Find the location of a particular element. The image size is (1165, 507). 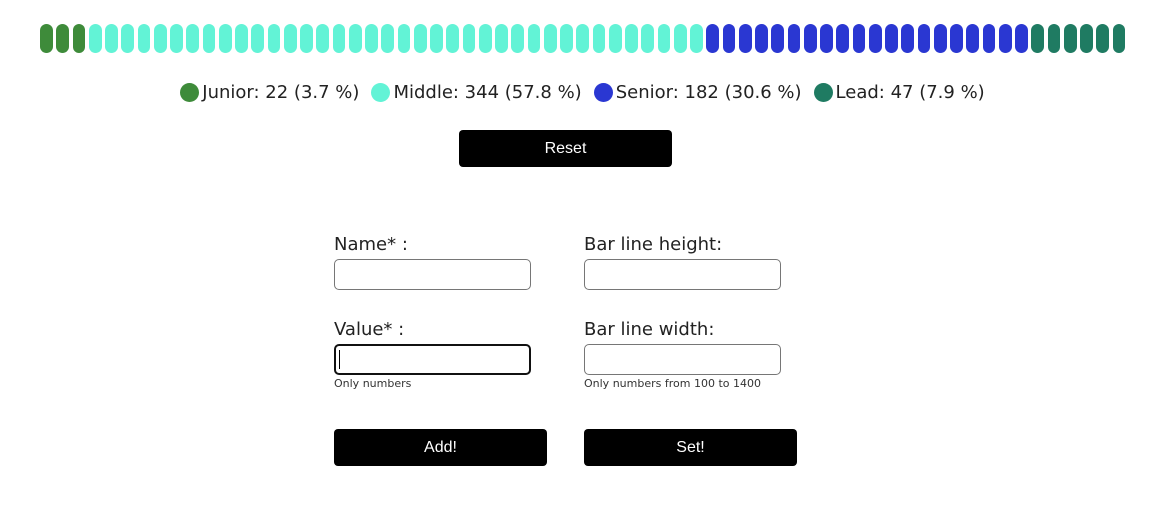

value-input is located at coordinates (432, 359).